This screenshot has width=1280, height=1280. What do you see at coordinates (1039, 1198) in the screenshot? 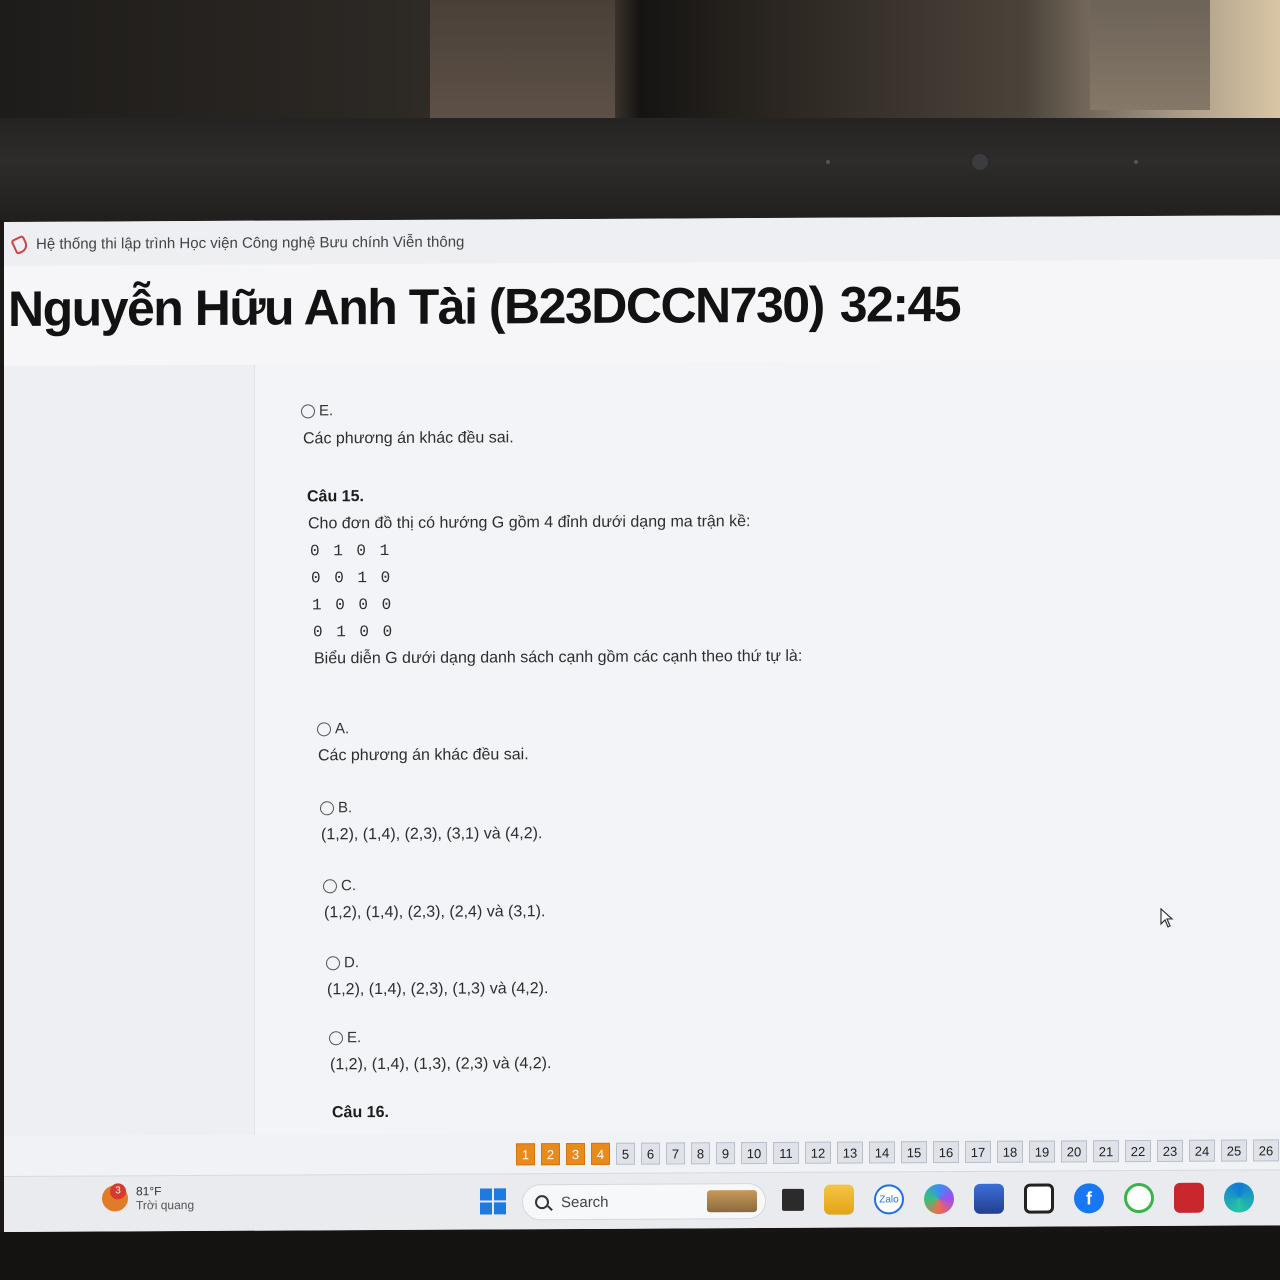
I see `xbox-icon` at bounding box center [1039, 1198].